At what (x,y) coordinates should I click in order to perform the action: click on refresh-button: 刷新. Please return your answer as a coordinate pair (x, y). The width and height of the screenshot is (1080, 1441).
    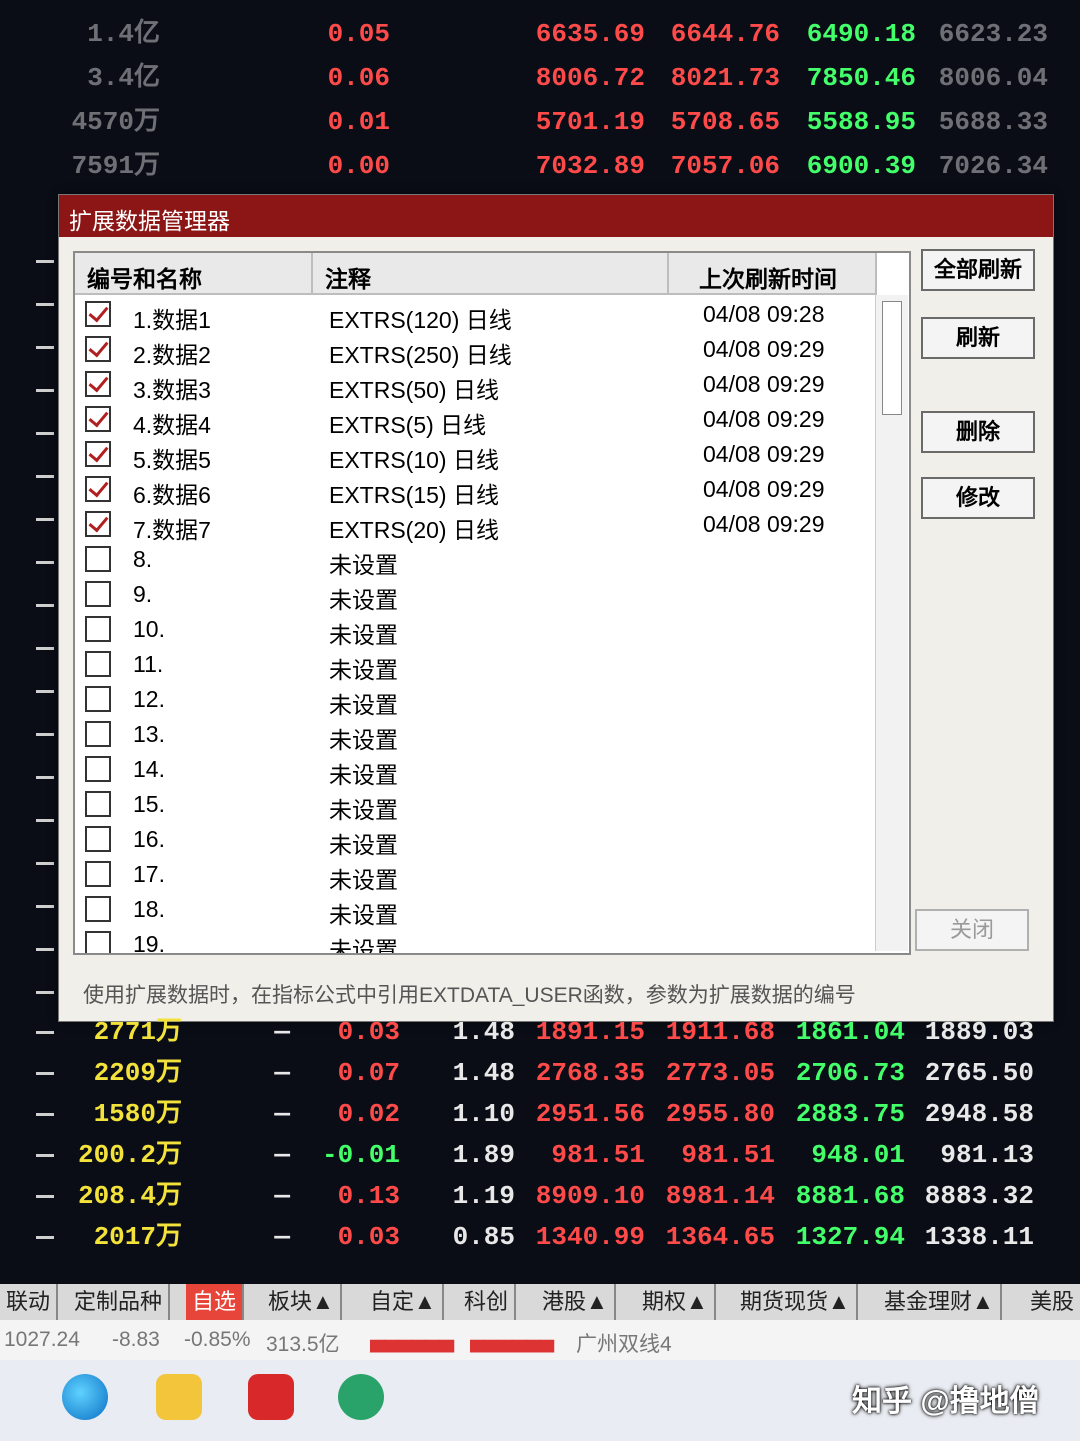
    Looking at the image, I should click on (978, 338).